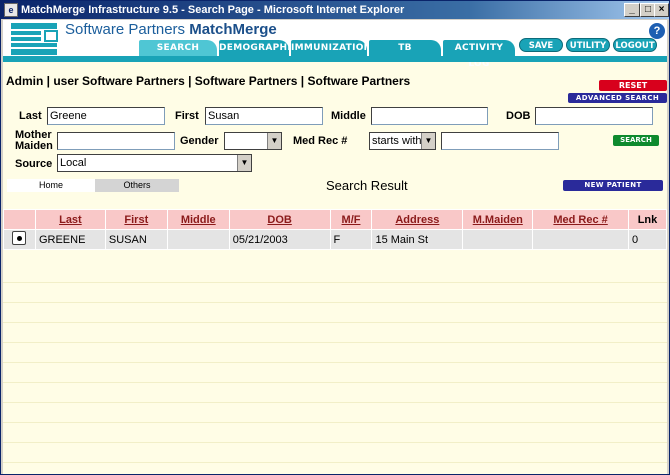  Describe the element at coordinates (351, 219) in the screenshot. I see `column-header-mf: M/F` at that location.